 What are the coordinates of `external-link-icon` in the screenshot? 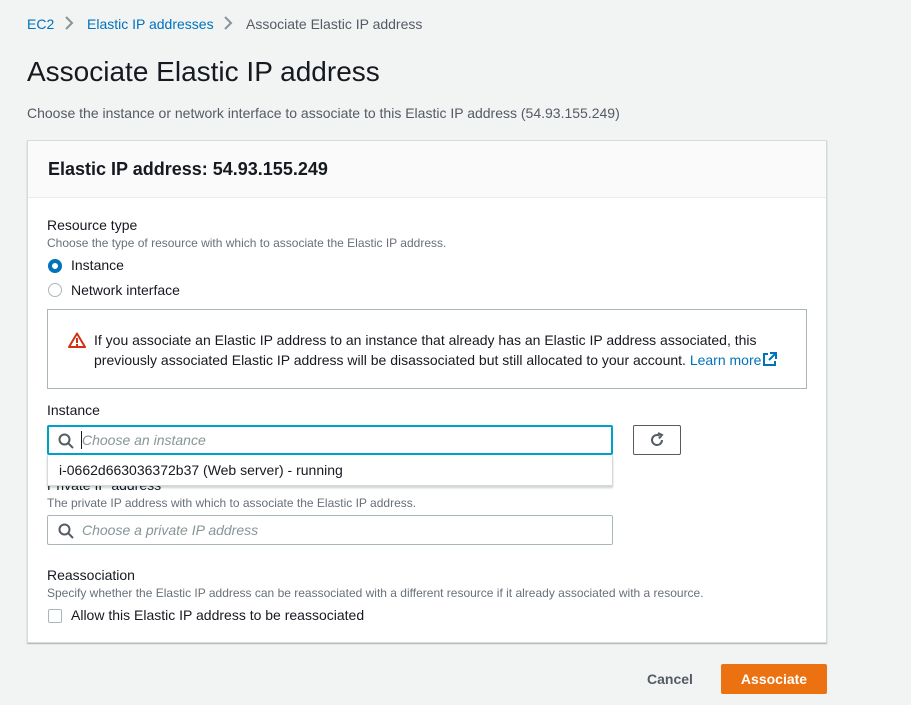 It's located at (770, 362).